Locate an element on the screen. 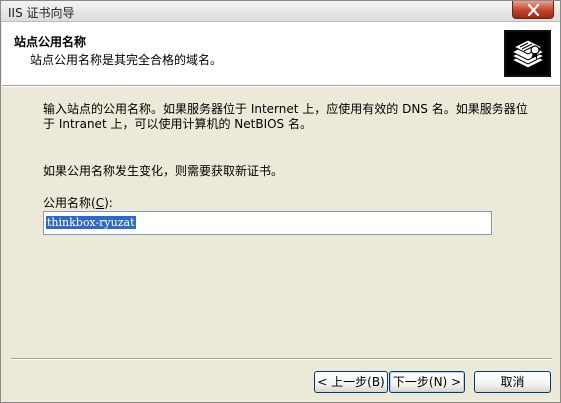  label-hotkey: C is located at coordinates (100, 203).